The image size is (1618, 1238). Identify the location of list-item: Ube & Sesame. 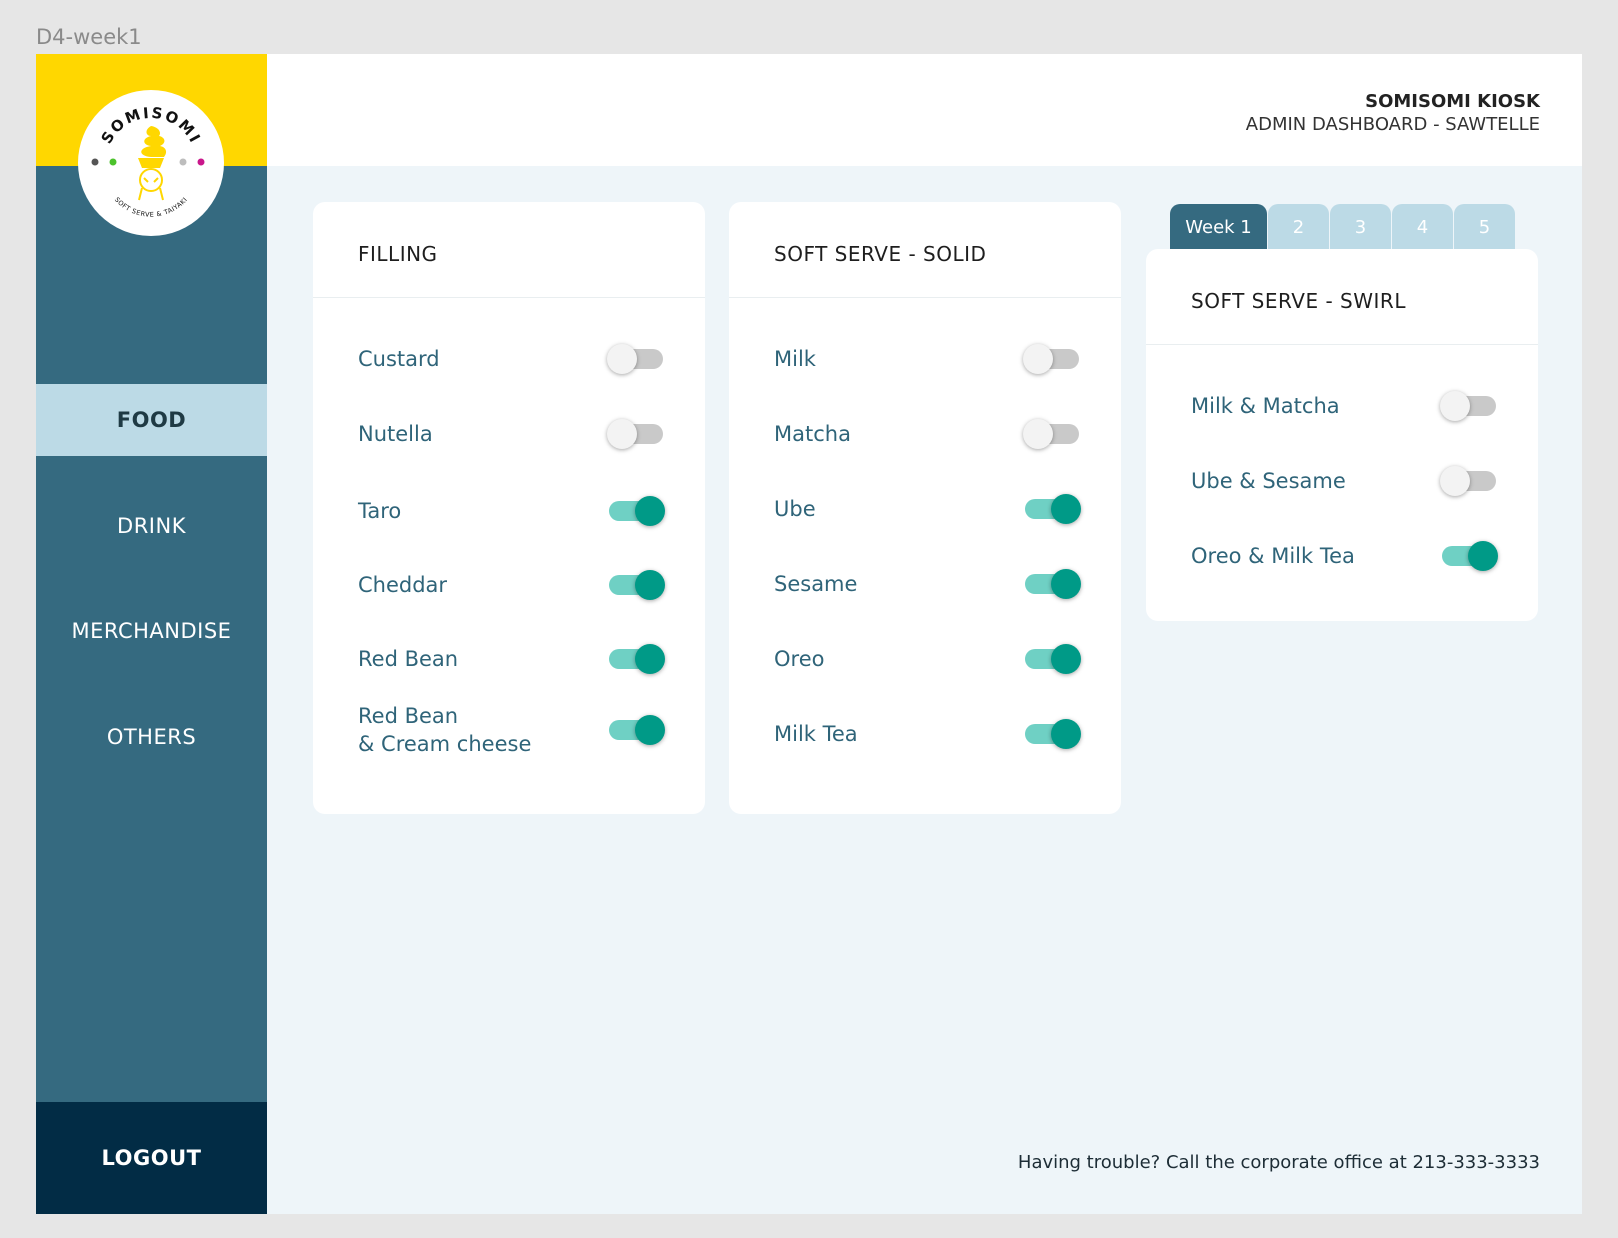
(1344, 481).